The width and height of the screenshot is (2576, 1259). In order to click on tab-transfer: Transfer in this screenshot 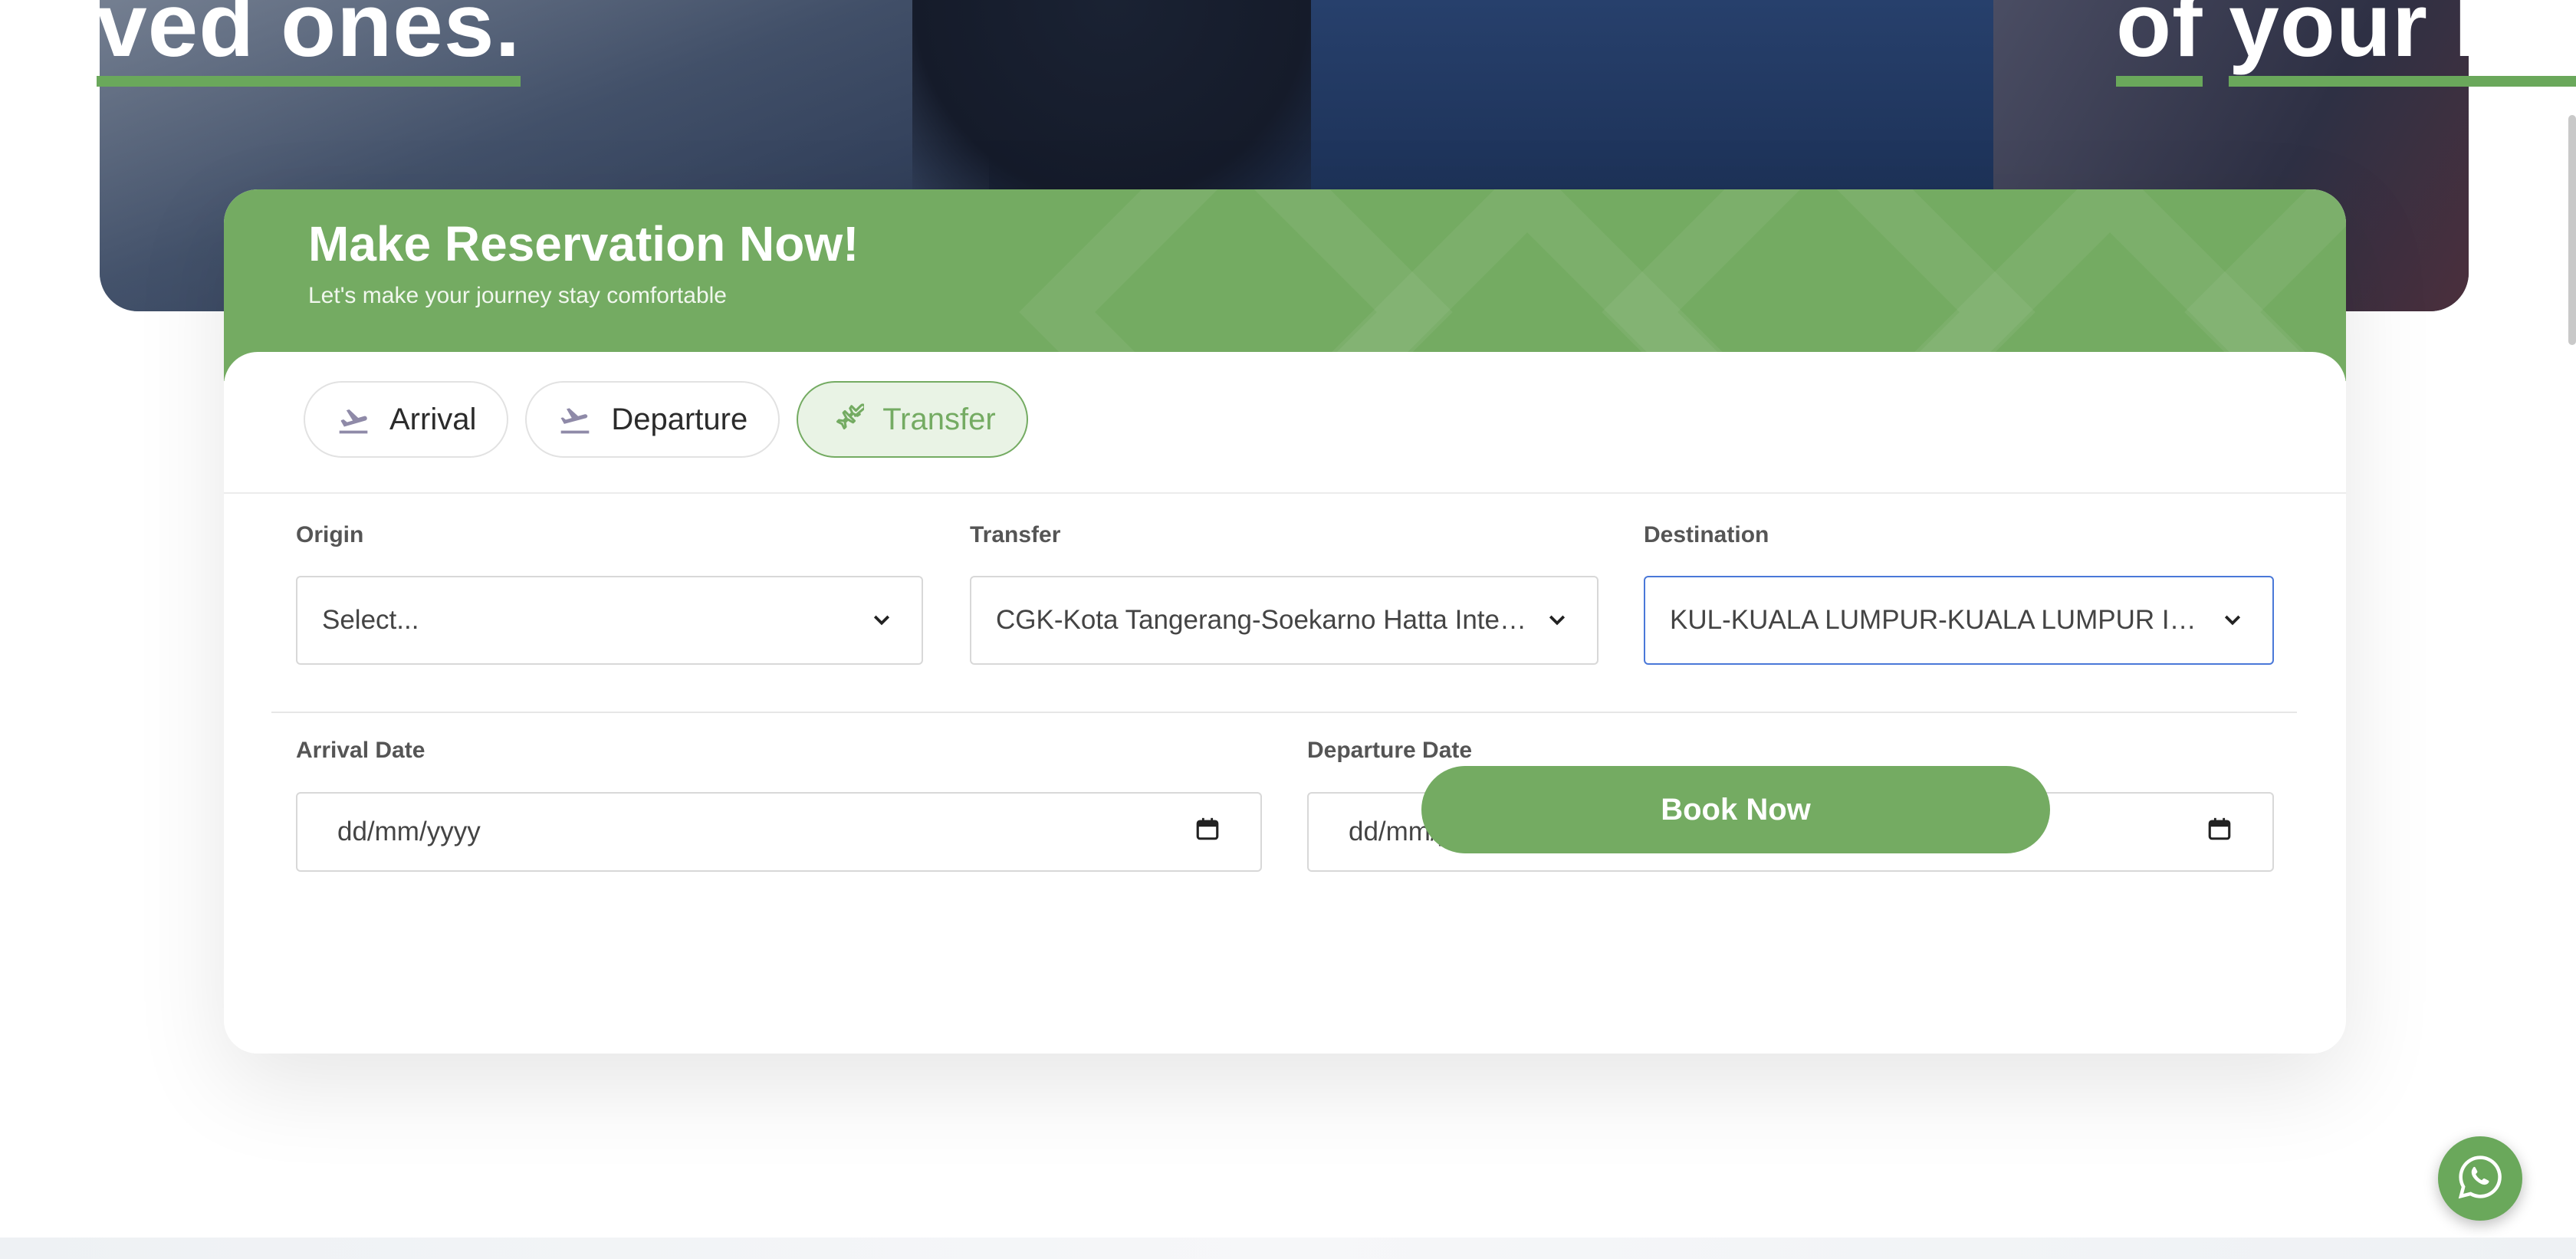, I will do `click(912, 419)`.